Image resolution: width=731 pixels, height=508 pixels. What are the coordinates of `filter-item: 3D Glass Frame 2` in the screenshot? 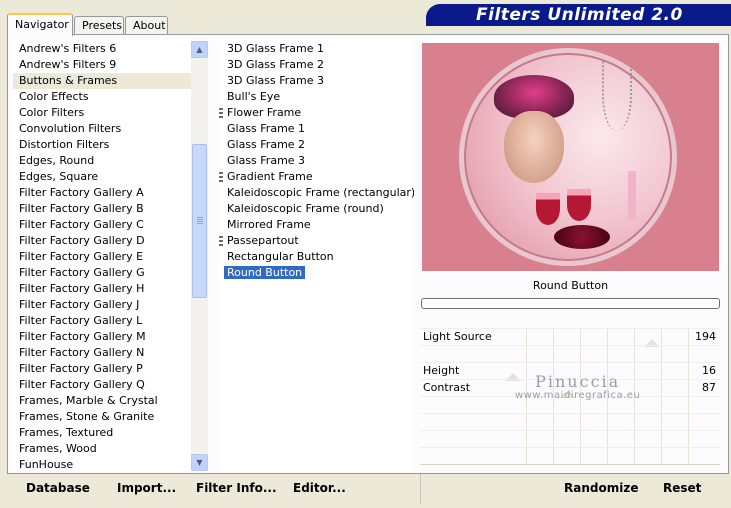 It's located at (316, 65).